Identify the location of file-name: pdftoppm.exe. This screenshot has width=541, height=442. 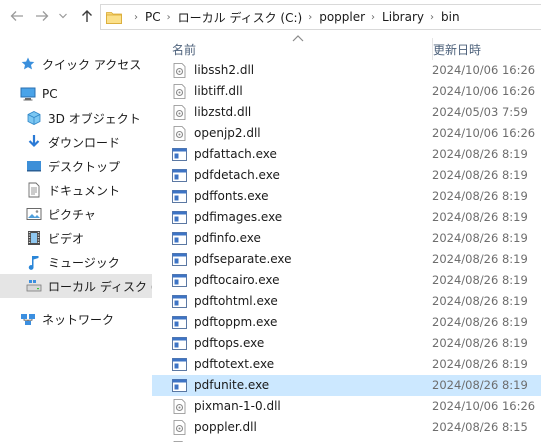
(236, 322).